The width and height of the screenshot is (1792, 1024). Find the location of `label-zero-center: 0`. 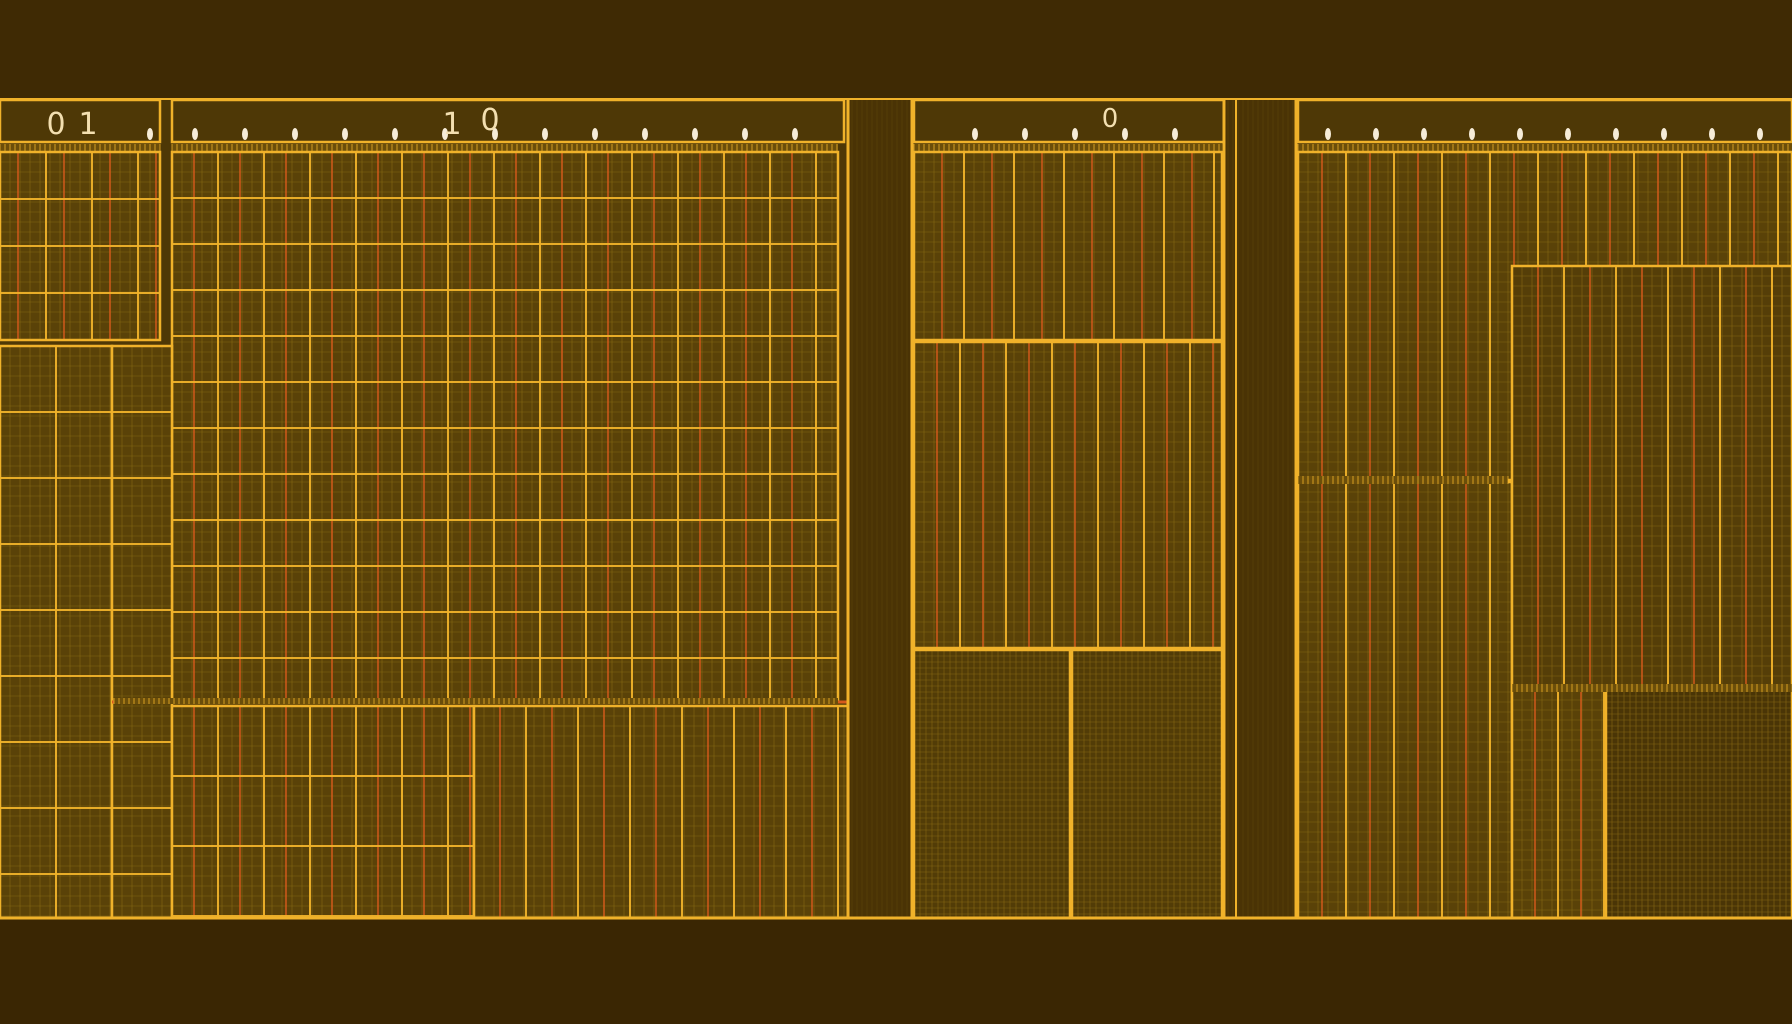

label-zero-center: 0 is located at coordinates (489, 120).